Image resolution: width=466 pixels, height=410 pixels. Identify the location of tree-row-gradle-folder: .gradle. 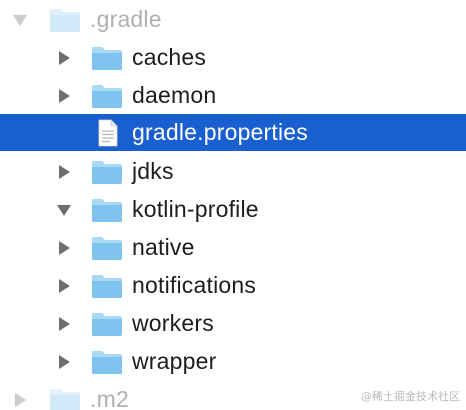
(233, 19).